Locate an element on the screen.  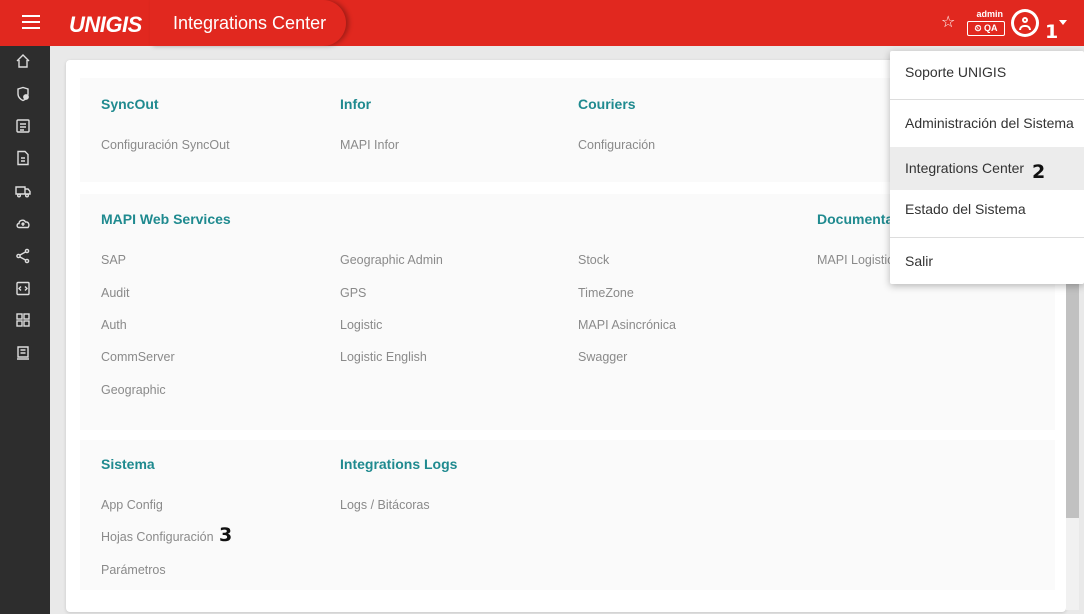
step-2-marker: 2 is located at coordinates (1039, 172).